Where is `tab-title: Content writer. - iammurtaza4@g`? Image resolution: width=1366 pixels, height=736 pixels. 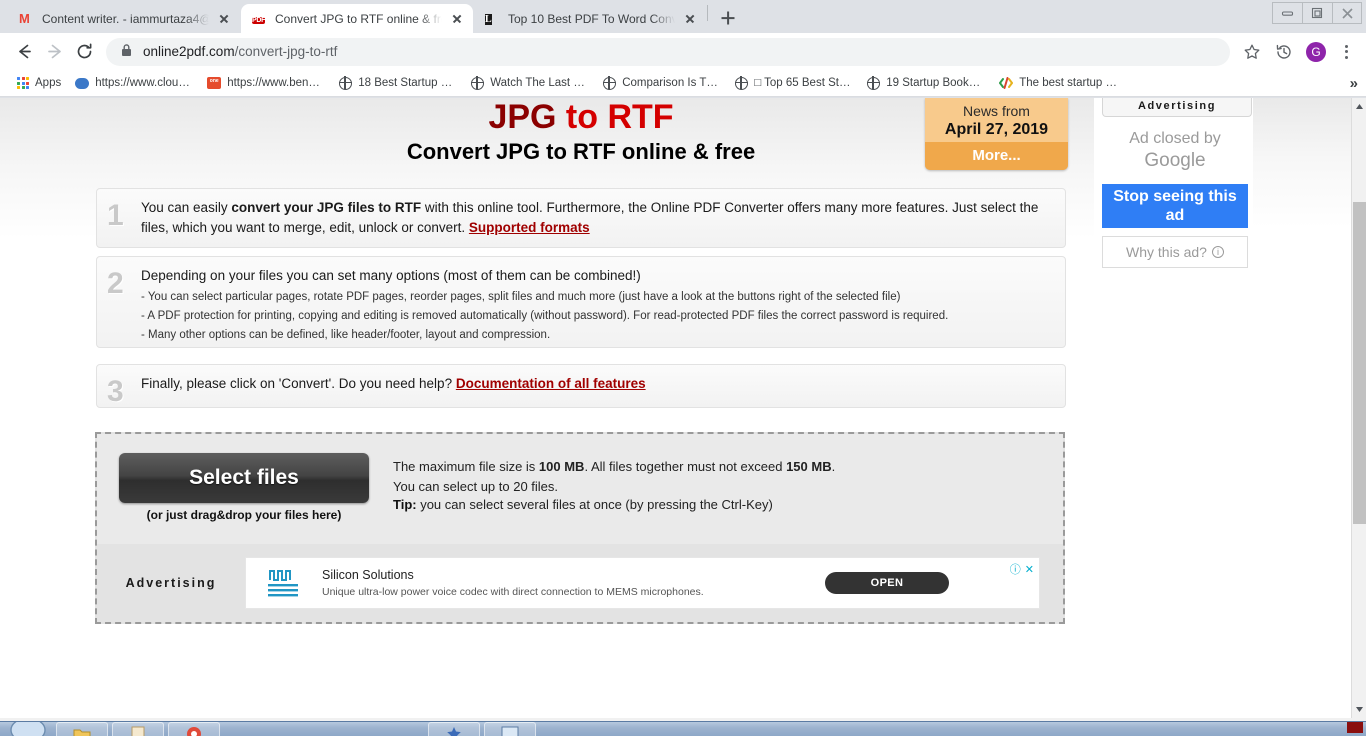 tab-title: Content writer. - iammurtaza4@g is located at coordinates (125, 18).